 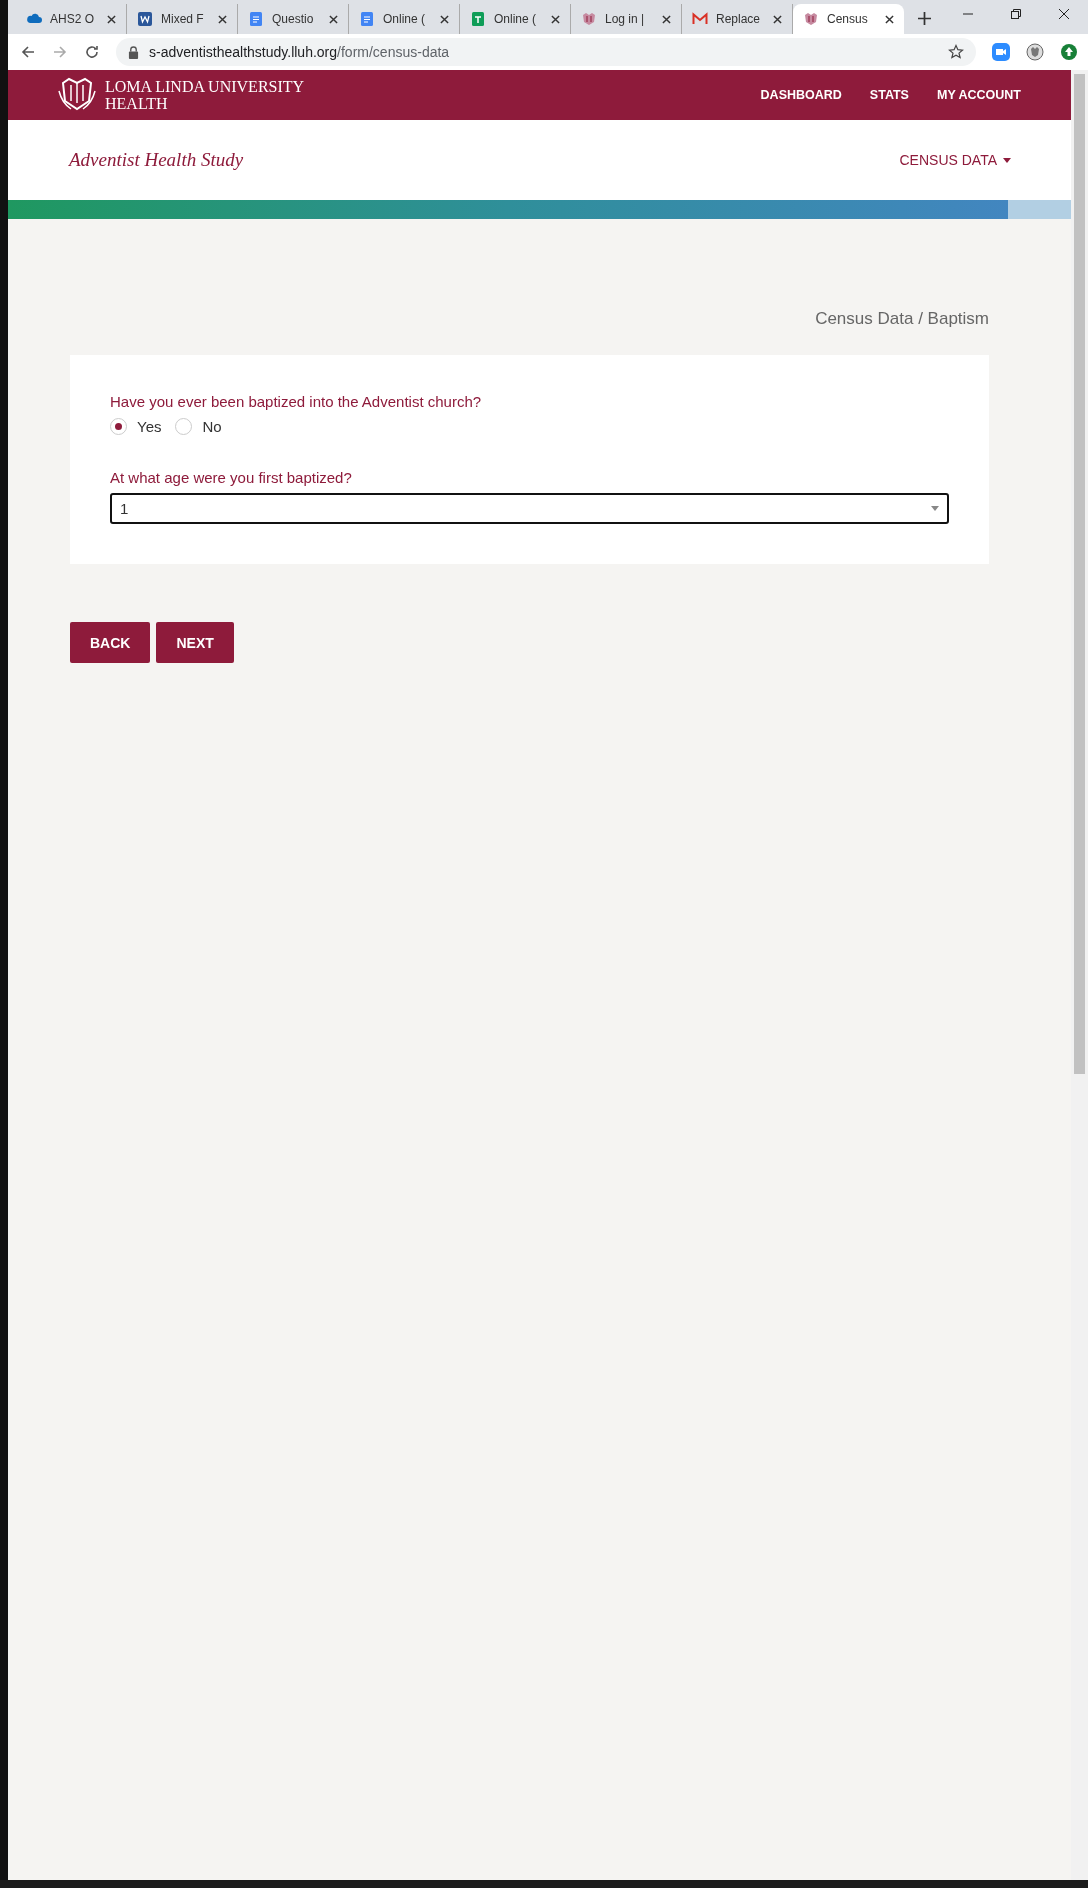 What do you see at coordinates (478, 19) in the screenshot?
I see `spreadsheet-icon` at bounding box center [478, 19].